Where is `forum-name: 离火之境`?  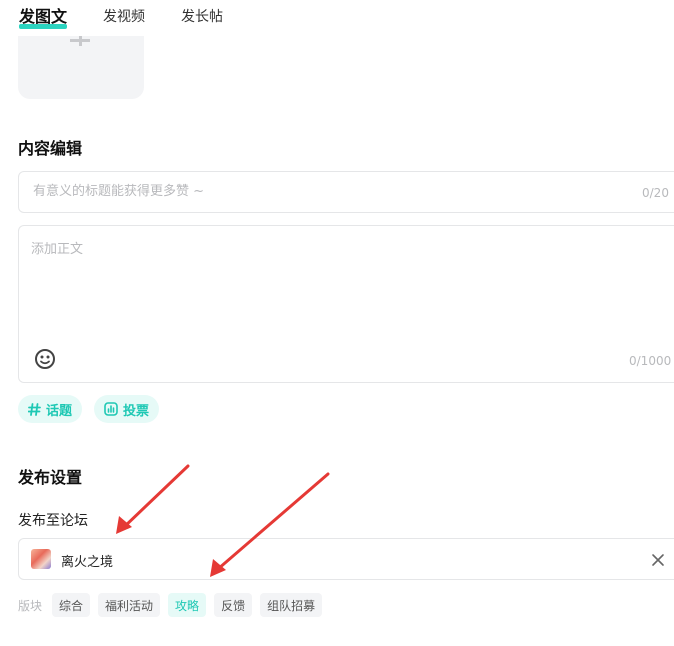
forum-name: 离火之境 is located at coordinates (87, 562).